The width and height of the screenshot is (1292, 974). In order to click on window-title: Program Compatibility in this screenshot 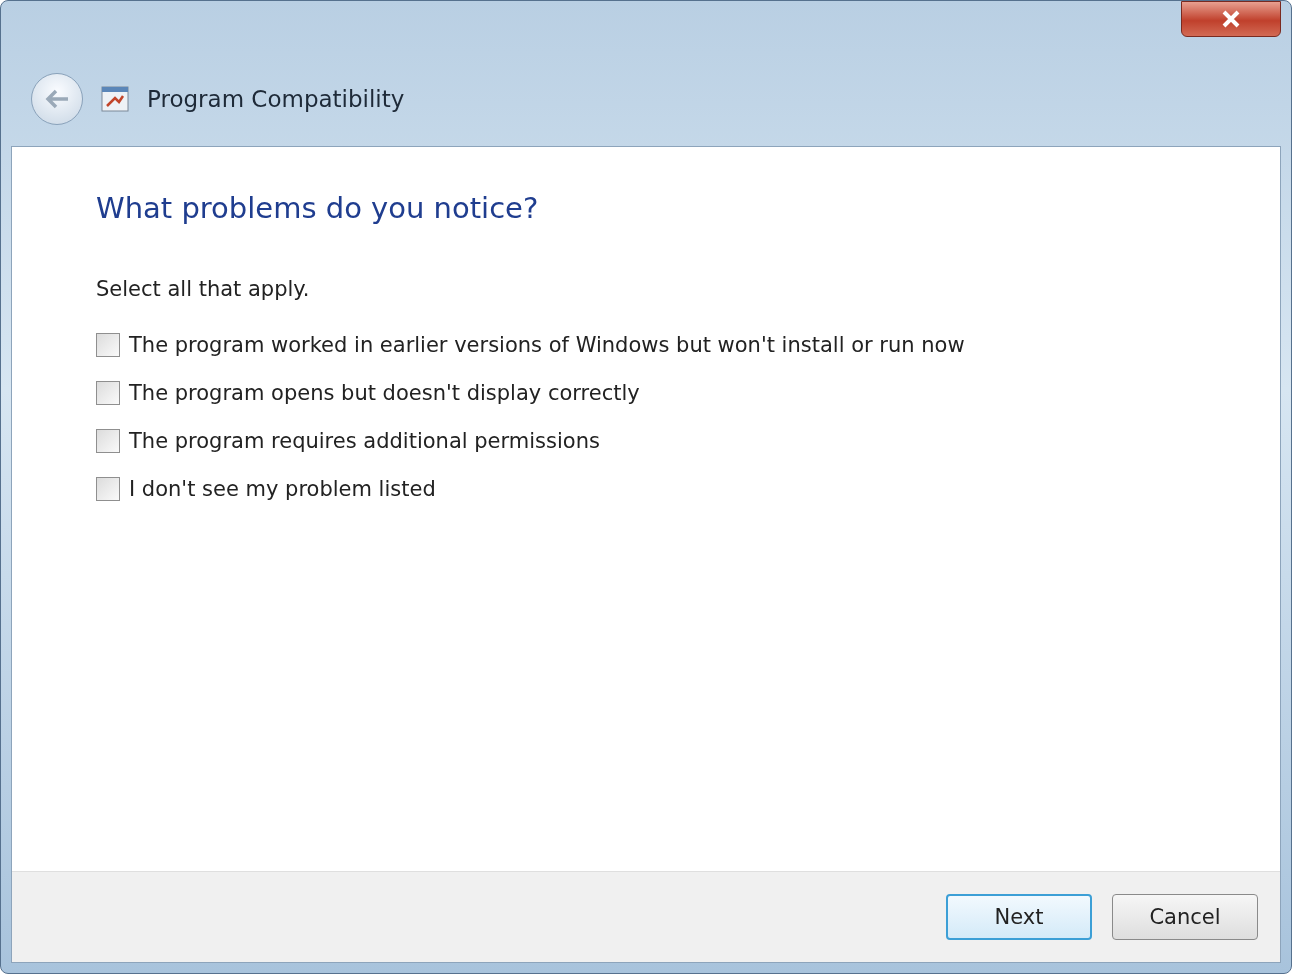, I will do `click(276, 98)`.